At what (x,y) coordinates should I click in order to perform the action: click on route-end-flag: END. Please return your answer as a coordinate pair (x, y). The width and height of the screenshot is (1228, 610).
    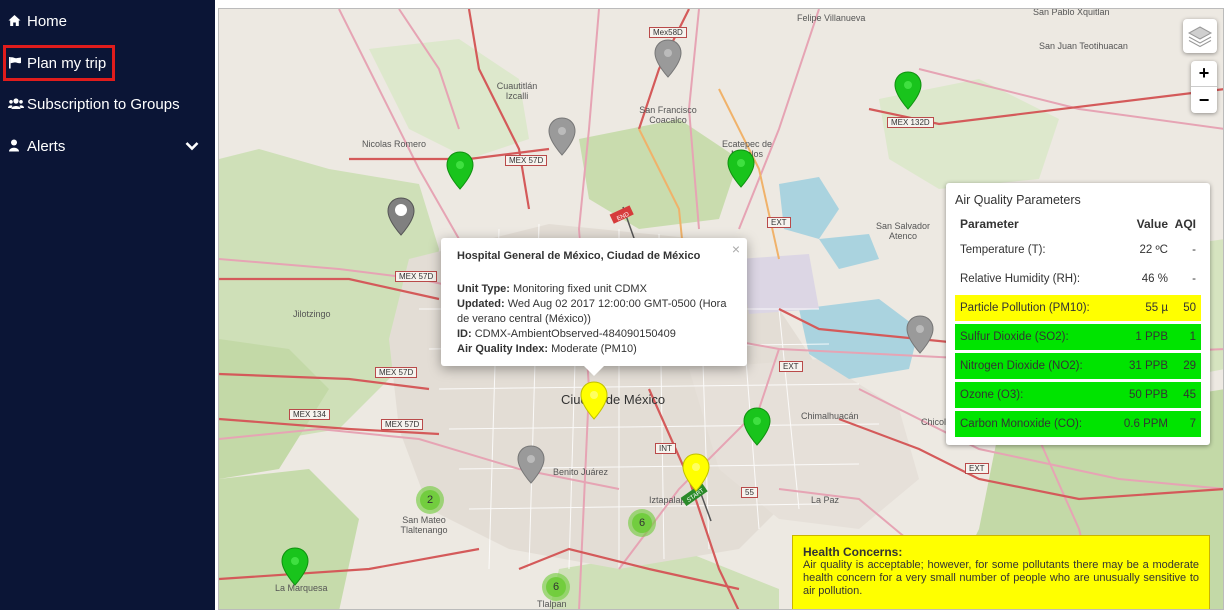
    Looking at the image, I should click on (622, 223).